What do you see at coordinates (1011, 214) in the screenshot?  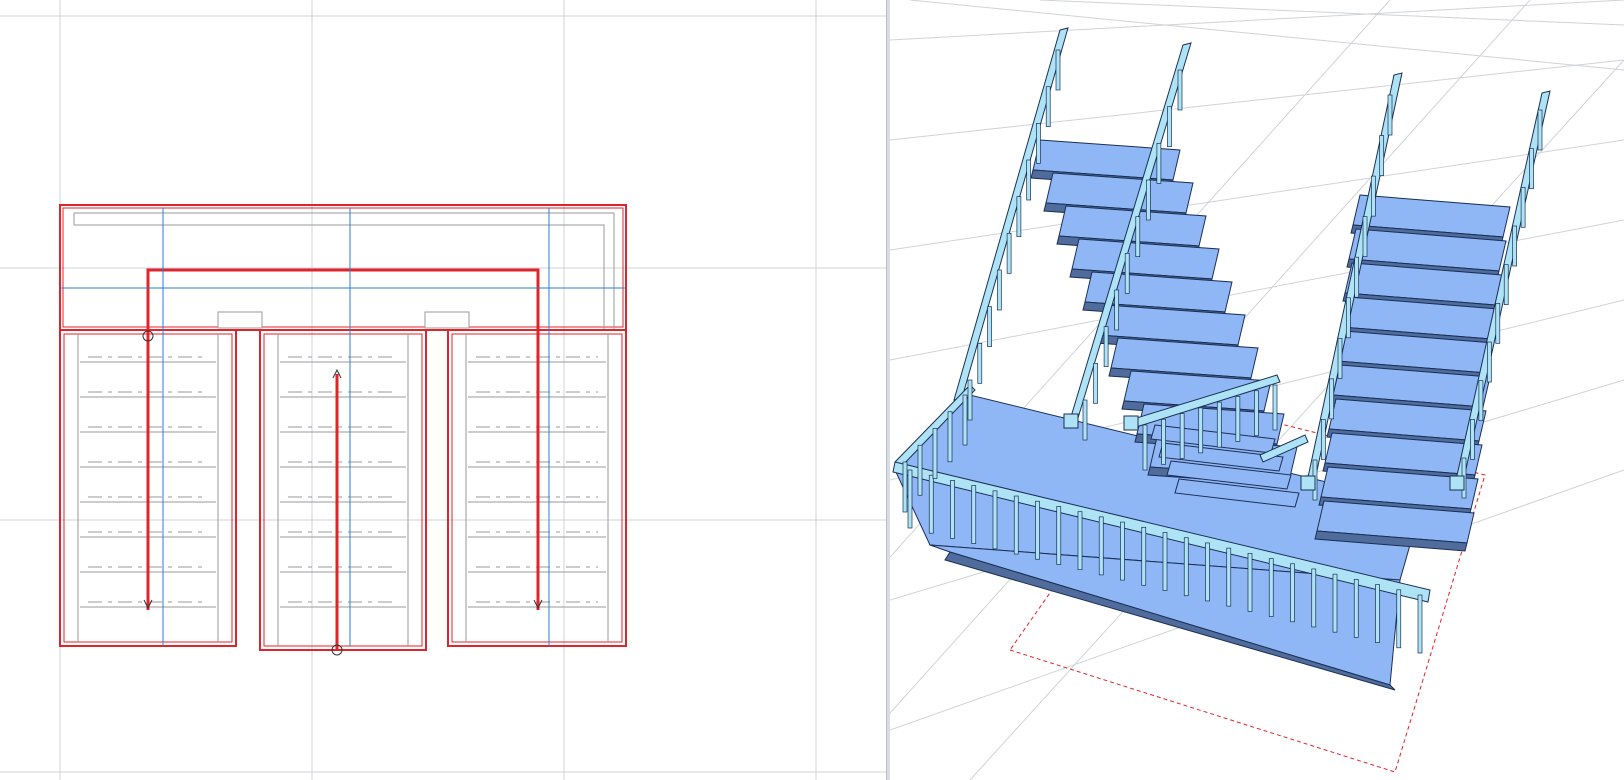 I see `left-outer-handrail` at bounding box center [1011, 214].